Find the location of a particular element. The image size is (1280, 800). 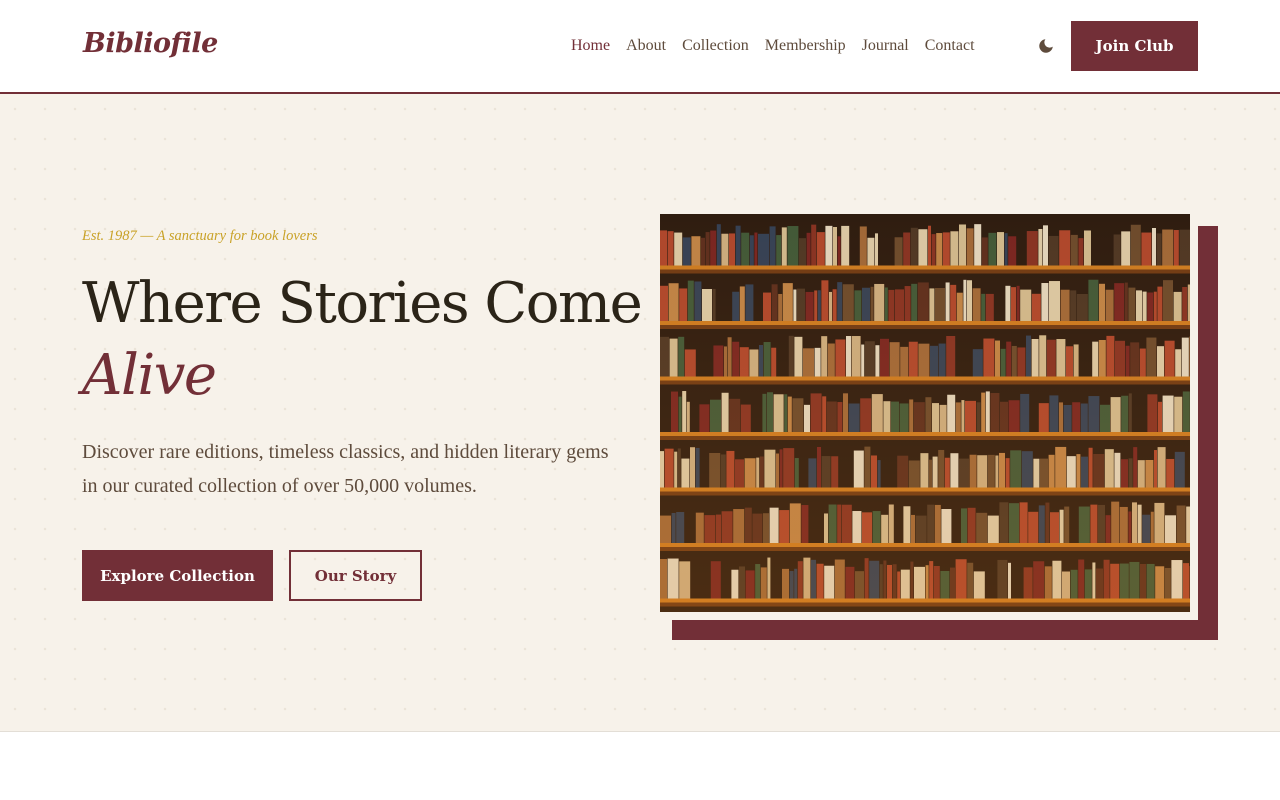

theme-toggle-button is located at coordinates (1046, 46).